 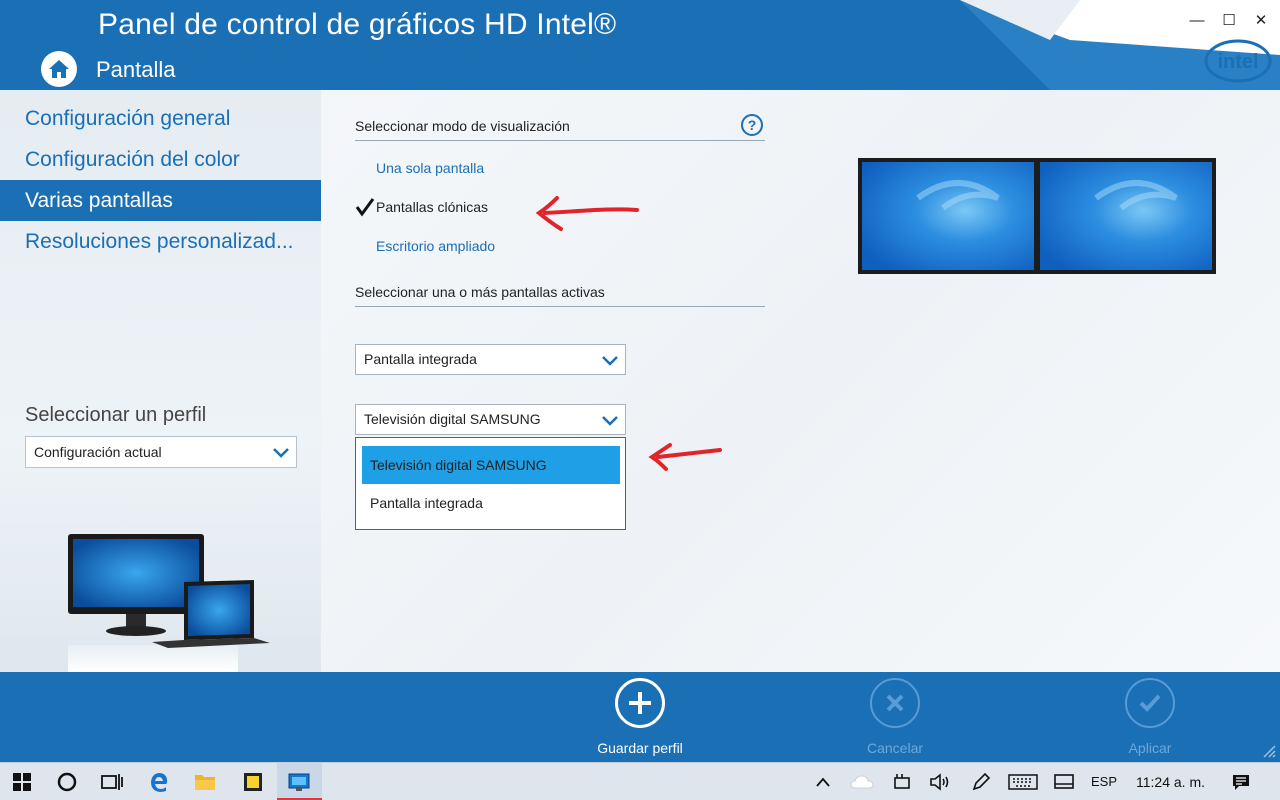 What do you see at coordinates (432, 207) in the screenshot?
I see `mode-clone-displays: Pantallas clónicas` at bounding box center [432, 207].